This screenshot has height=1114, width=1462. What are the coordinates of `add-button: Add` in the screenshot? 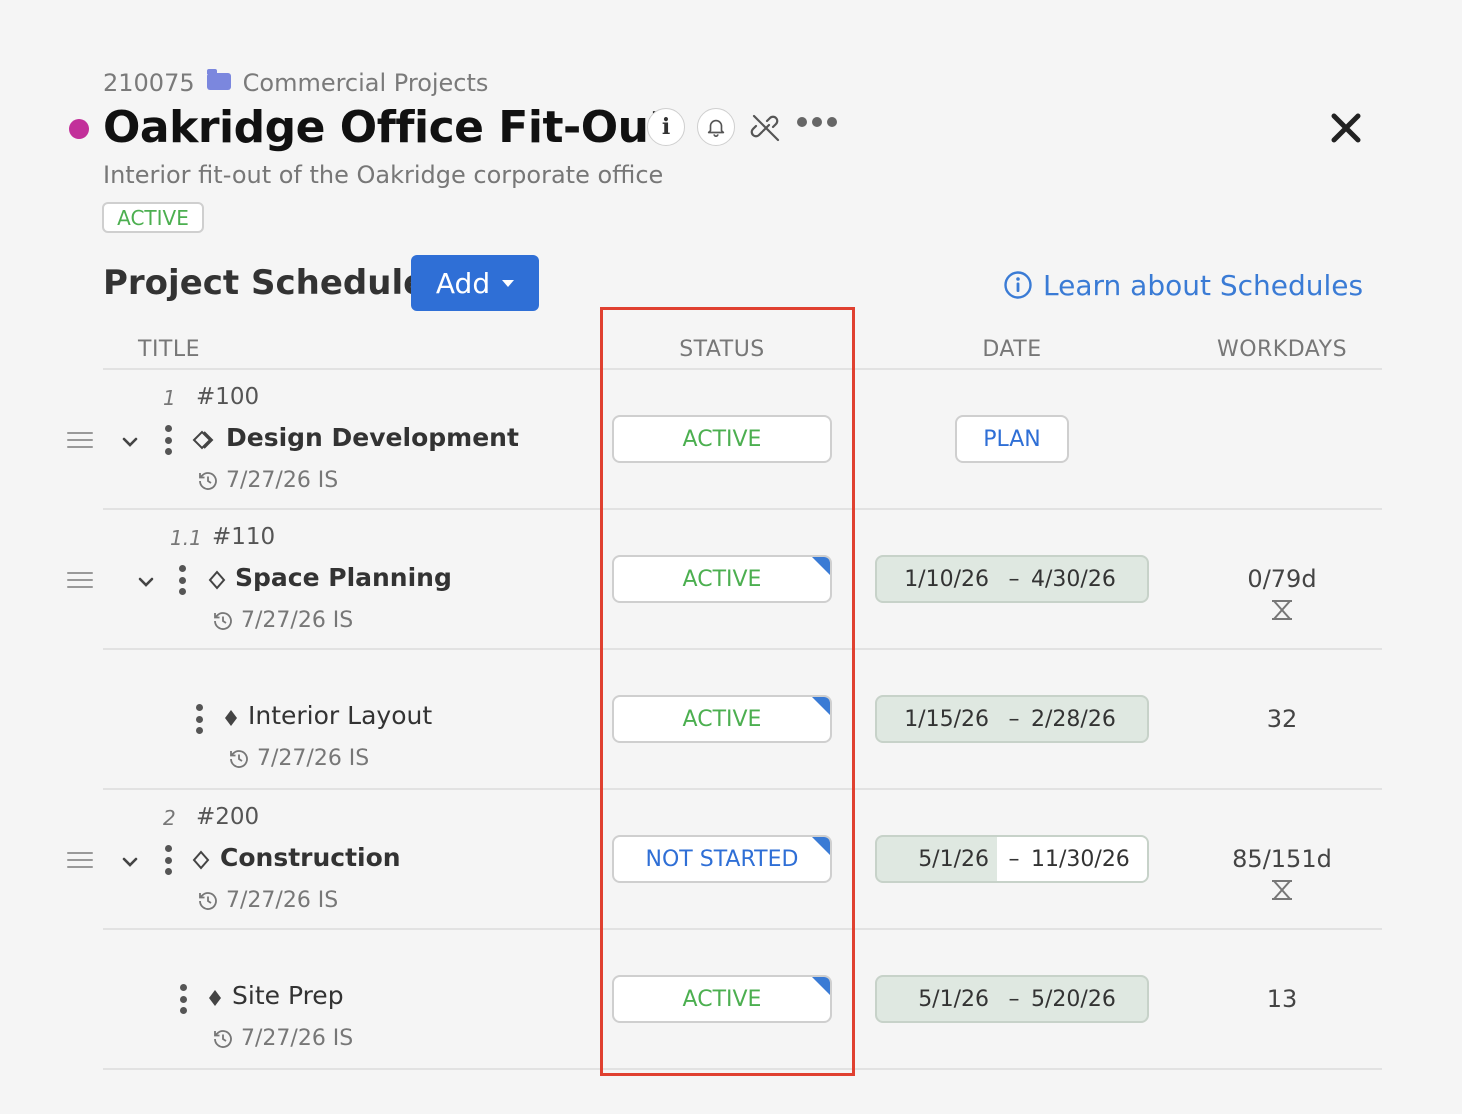 It's located at (475, 283).